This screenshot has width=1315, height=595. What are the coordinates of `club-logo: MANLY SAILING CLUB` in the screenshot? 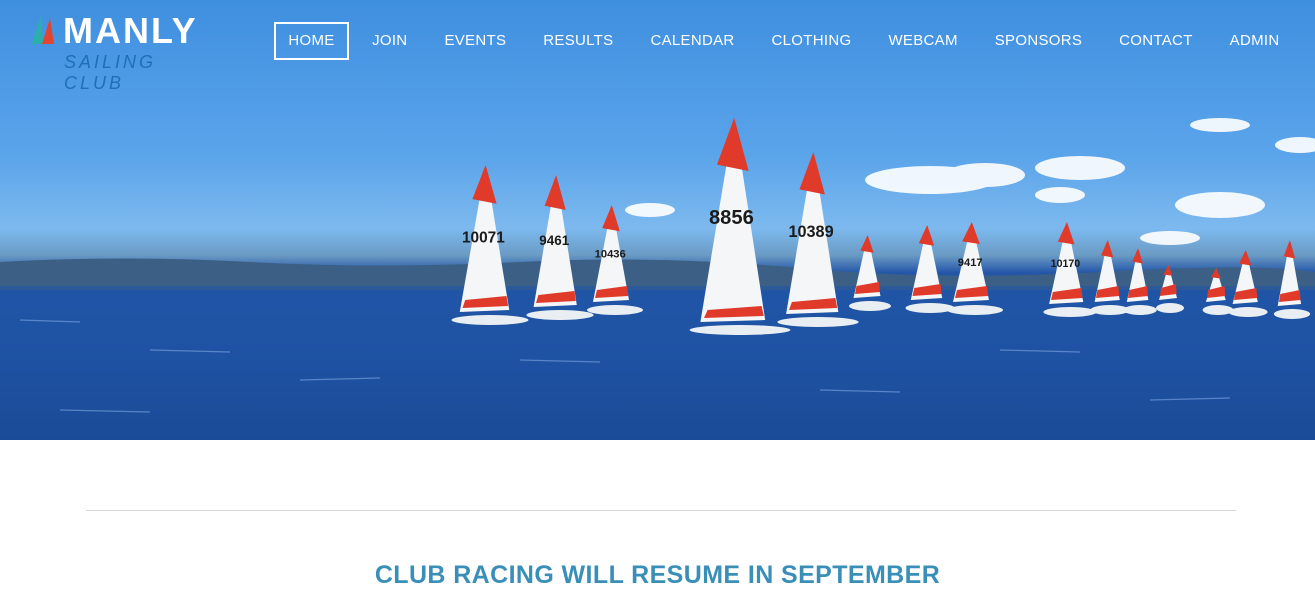 It's located at (125, 51).